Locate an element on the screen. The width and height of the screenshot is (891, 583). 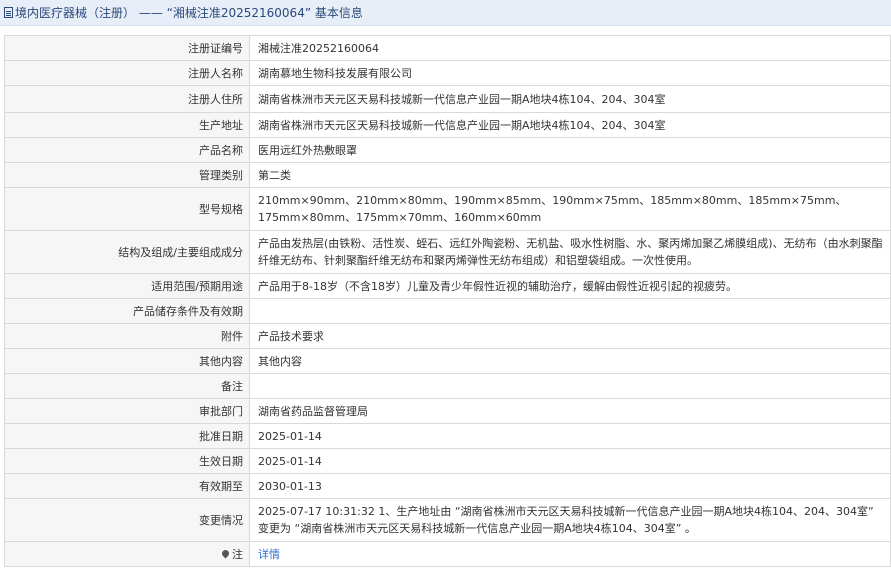
note-label-cell: 注 is located at coordinates (127, 554).